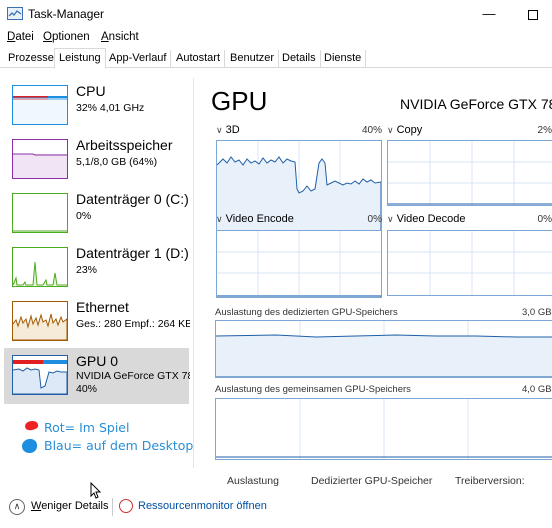 The height and width of the screenshot is (528, 552). I want to click on menu-ansicht: Ansicht, so click(120, 37).